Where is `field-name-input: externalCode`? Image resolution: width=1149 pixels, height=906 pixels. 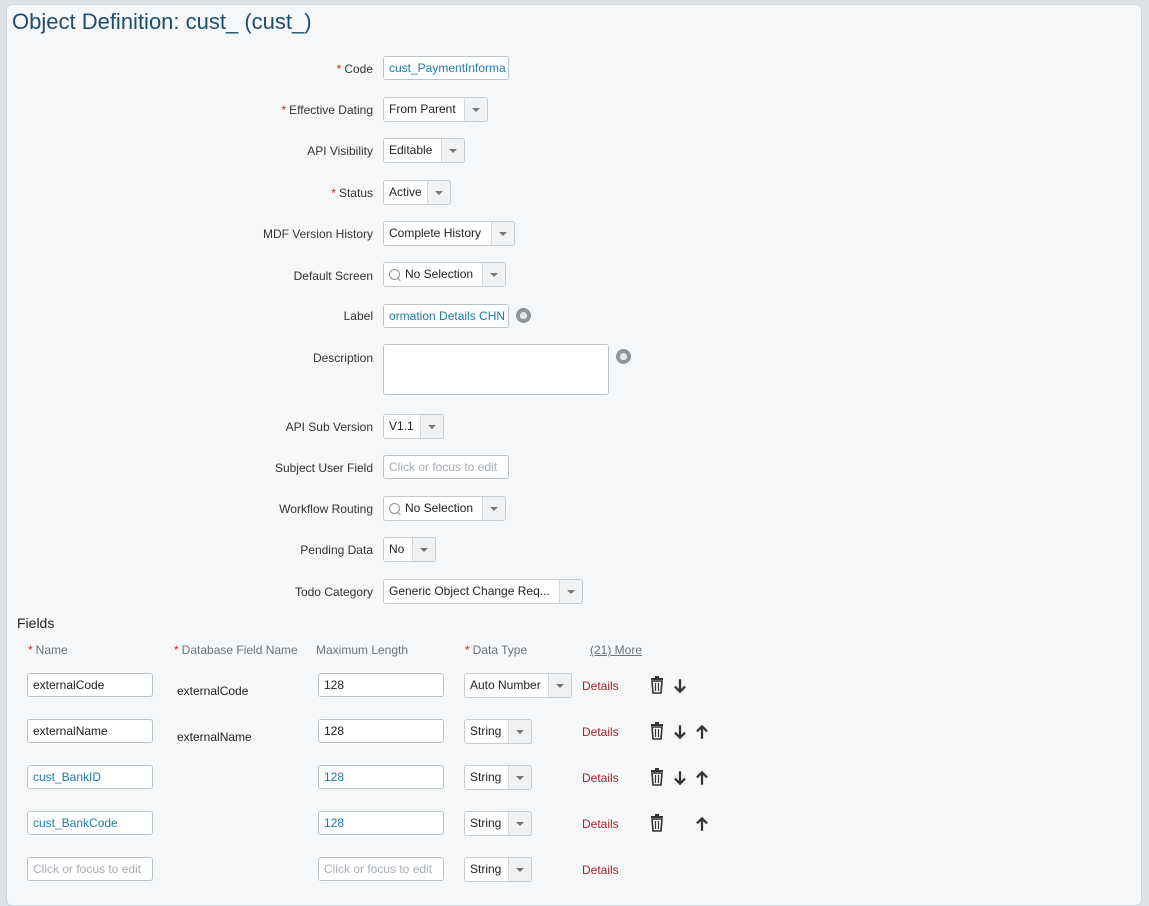 field-name-input: externalCode is located at coordinates (90, 685).